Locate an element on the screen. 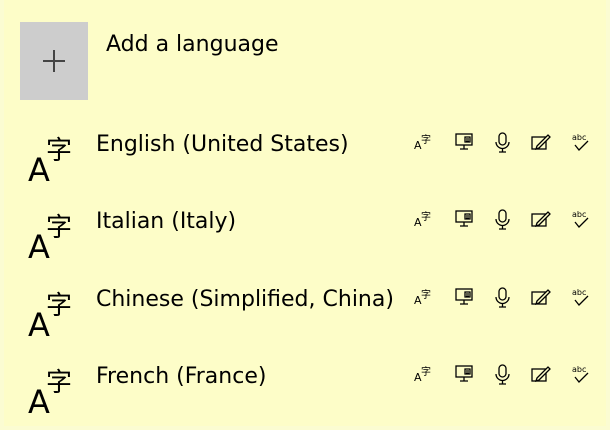  language-name: English (United States) is located at coordinates (222, 144).